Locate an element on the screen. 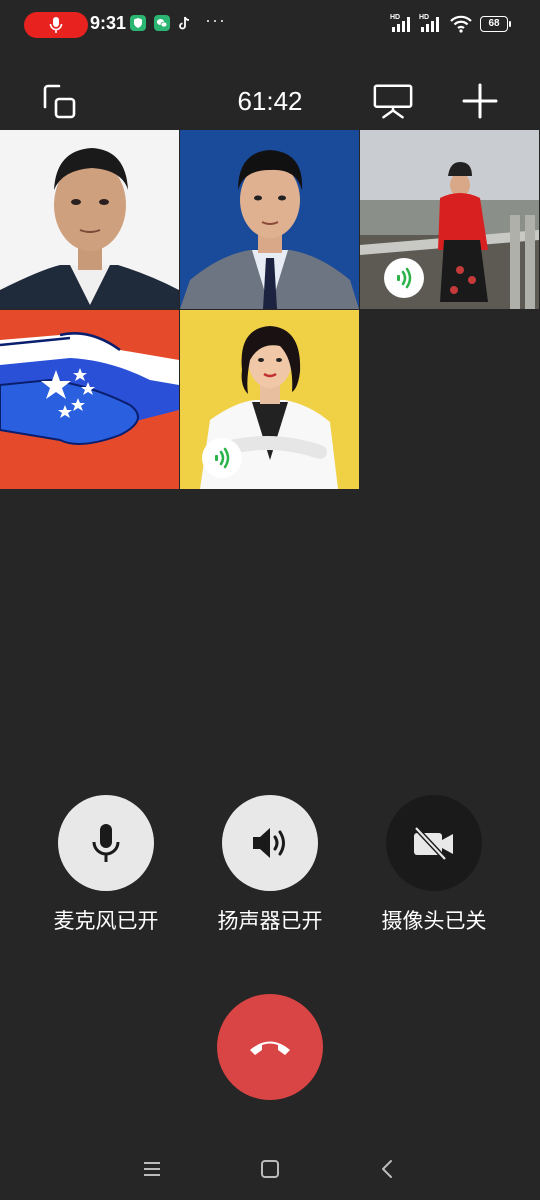 This screenshot has height=1200, width=540. camera-toggle-button is located at coordinates (434, 843).